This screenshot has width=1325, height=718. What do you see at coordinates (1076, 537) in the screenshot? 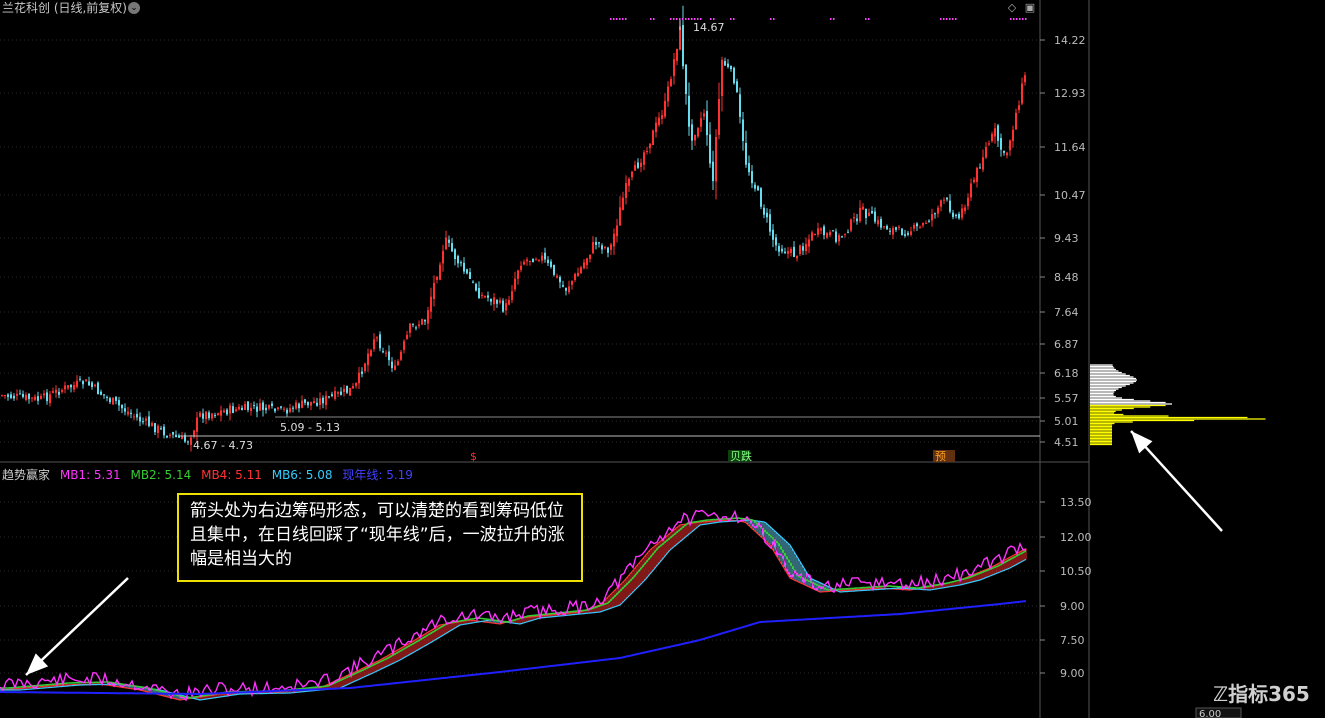
I see `indicator-axis-label: 12.00` at bounding box center [1076, 537].